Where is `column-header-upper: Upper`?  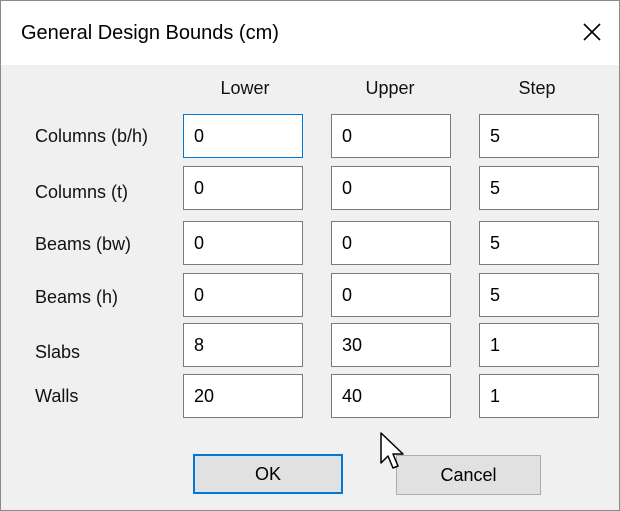
column-header-upper: Upper is located at coordinates (390, 88).